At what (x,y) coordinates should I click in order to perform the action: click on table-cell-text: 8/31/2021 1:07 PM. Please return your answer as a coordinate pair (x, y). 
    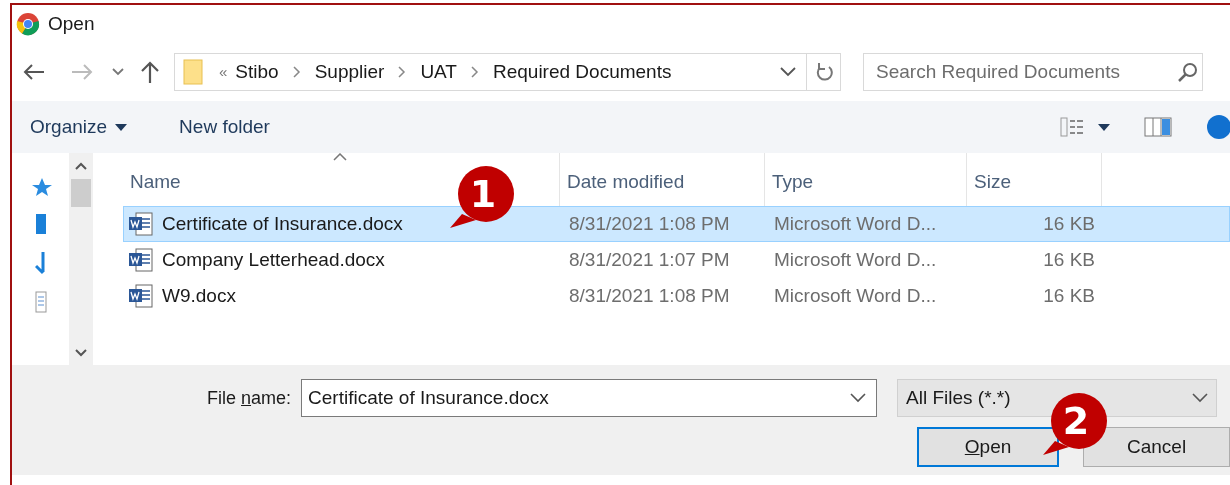
    Looking at the image, I should click on (649, 259).